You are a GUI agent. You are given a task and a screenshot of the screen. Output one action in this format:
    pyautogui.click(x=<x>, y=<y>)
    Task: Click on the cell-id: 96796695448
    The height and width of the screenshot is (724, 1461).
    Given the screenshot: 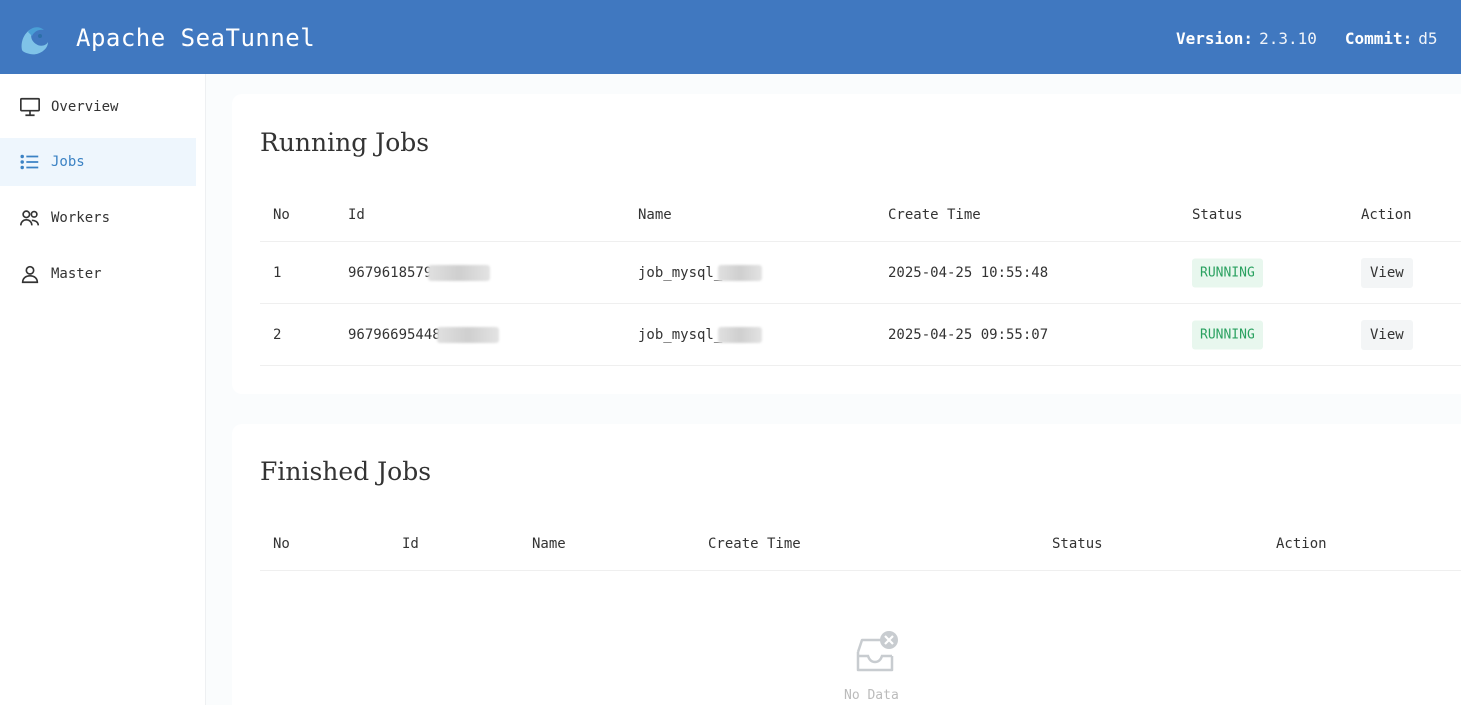 What is the action you would take?
    pyautogui.click(x=423, y=334)
    